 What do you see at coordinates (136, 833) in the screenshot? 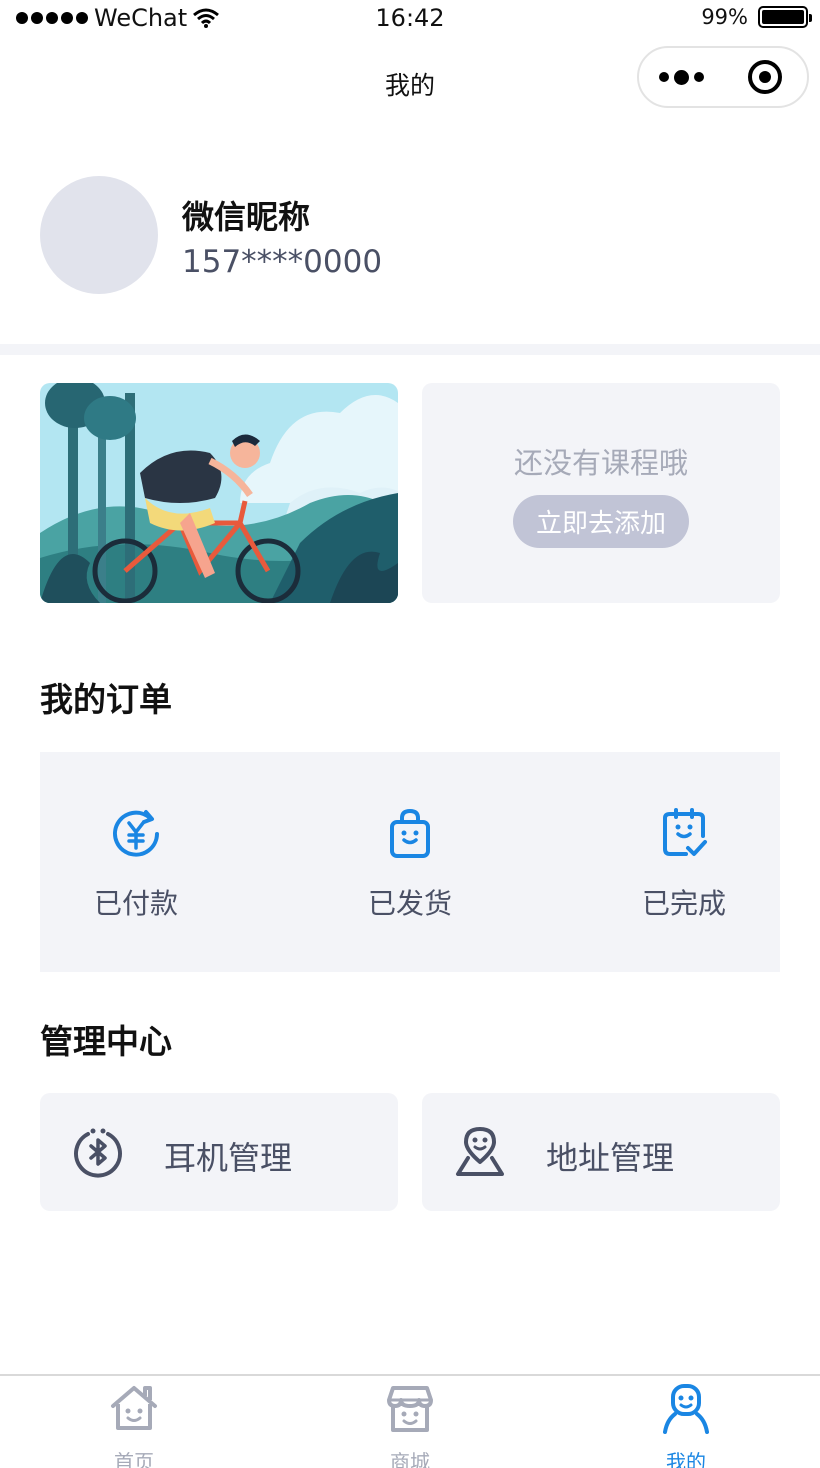
I see `yuan-refresh-icon` at bounding box center [136, 833].